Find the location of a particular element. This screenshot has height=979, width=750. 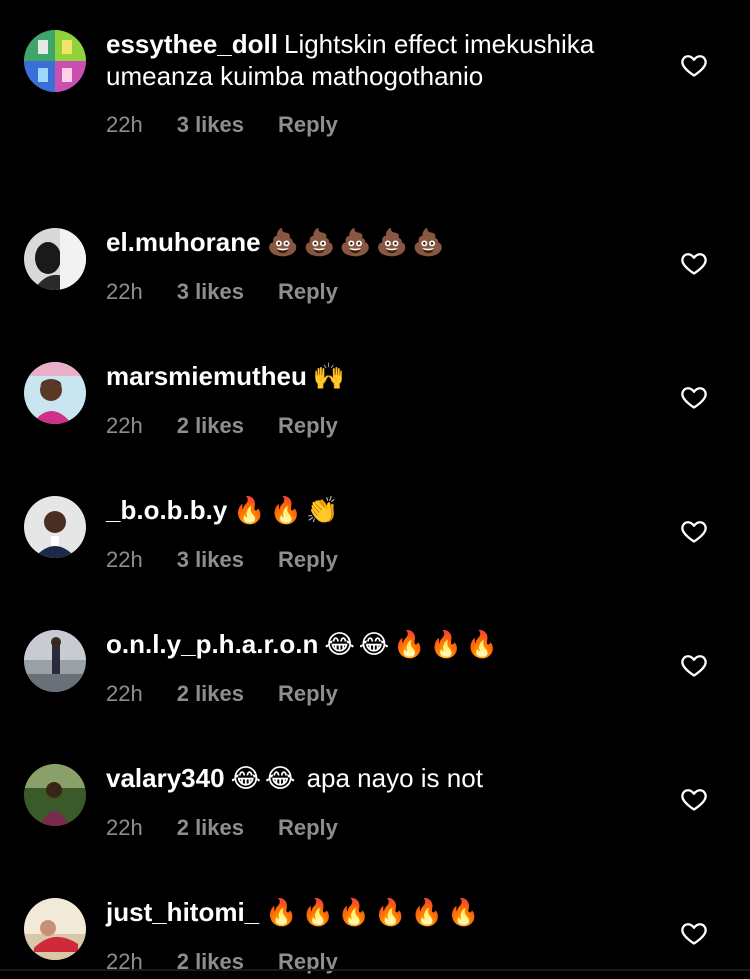

comment-username: el.muhorane is located at coordinates (183, 242).